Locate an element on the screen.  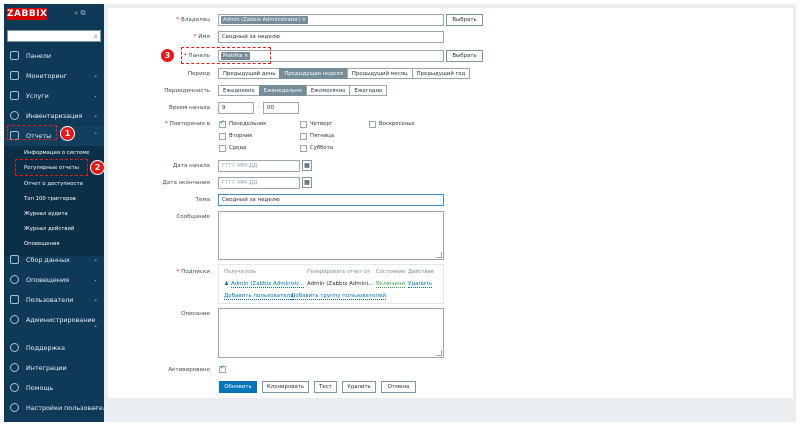
dashboard-select-button: Выбрать is located at coordinates (464, 56).